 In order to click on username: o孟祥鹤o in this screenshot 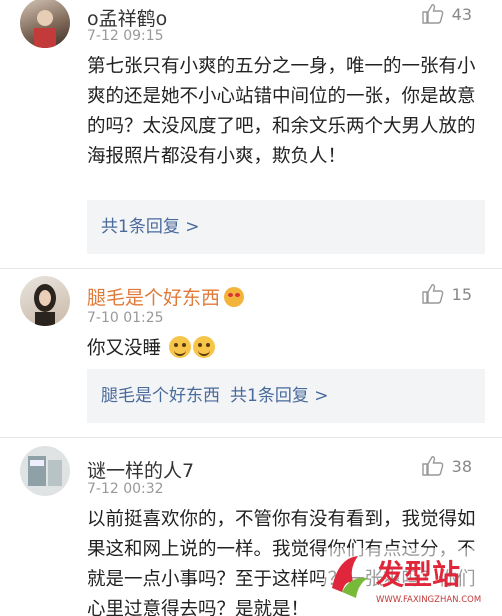, I will do `click(127, 17)`.